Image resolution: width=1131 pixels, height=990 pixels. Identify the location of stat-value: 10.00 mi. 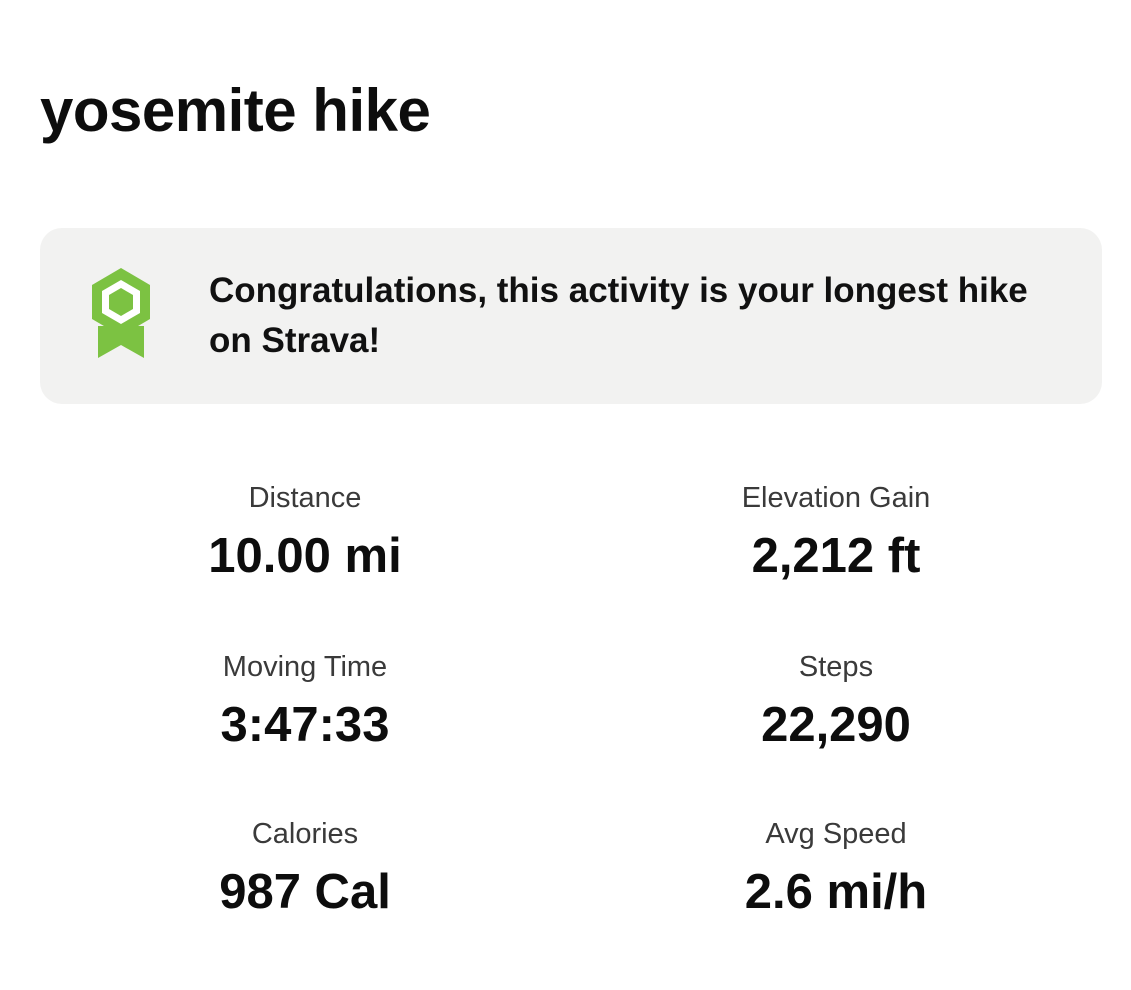
(305, 556).